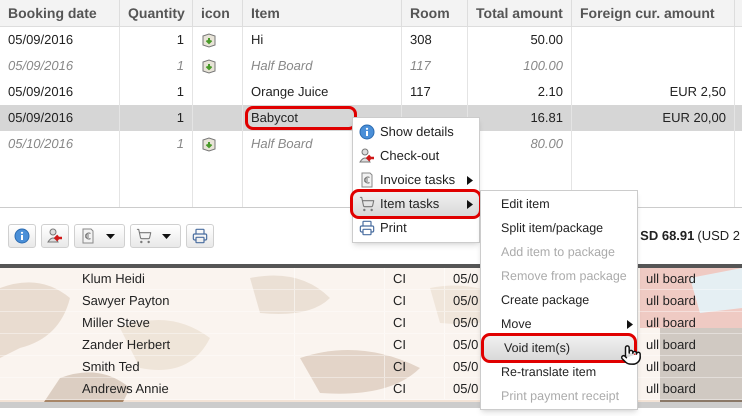 This screenshot has width=742, height=416. What do you see at coordinates (520, 13) in the screenshot?
I see `column-header: Total amount` at bounding box center [520, 13].